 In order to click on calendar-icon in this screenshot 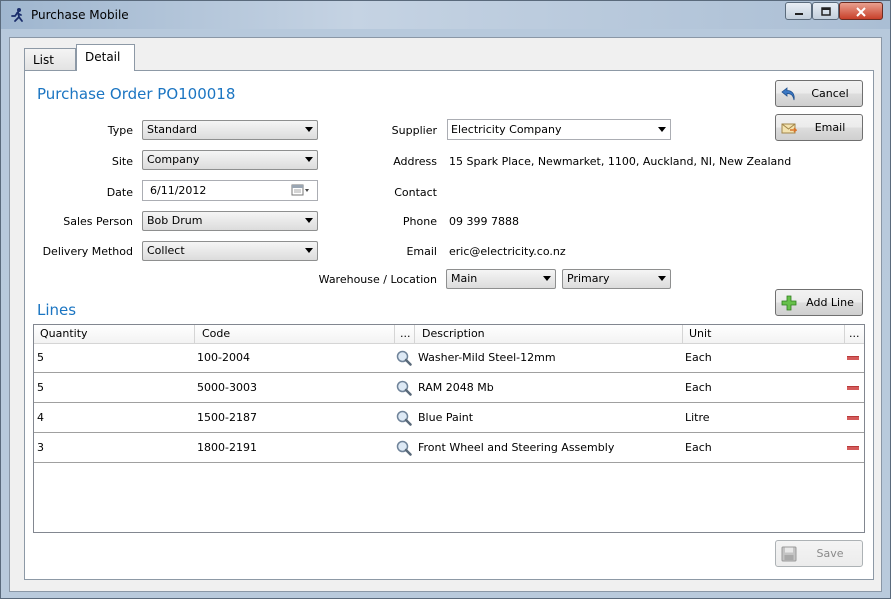, I will do `click(302, 193)`.